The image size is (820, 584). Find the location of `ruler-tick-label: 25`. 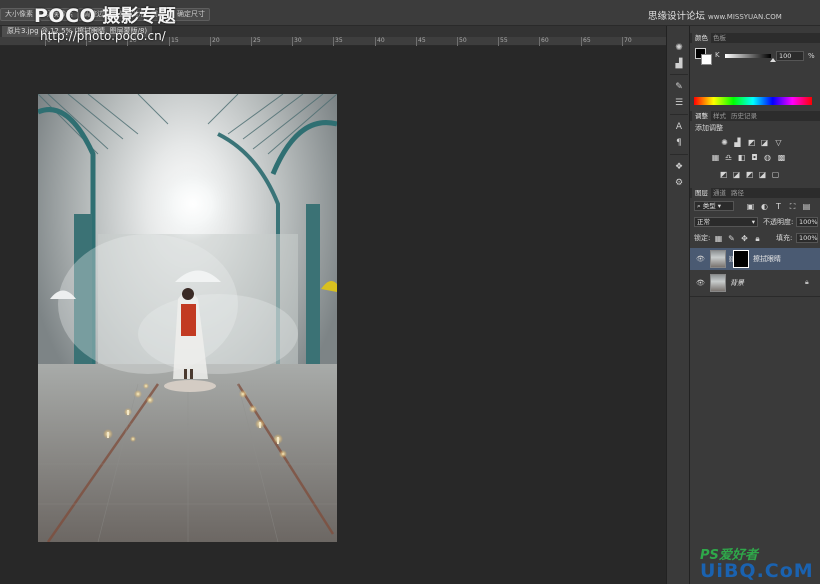

ruler-tick-label: 25 is located at coordinates (257, 40).